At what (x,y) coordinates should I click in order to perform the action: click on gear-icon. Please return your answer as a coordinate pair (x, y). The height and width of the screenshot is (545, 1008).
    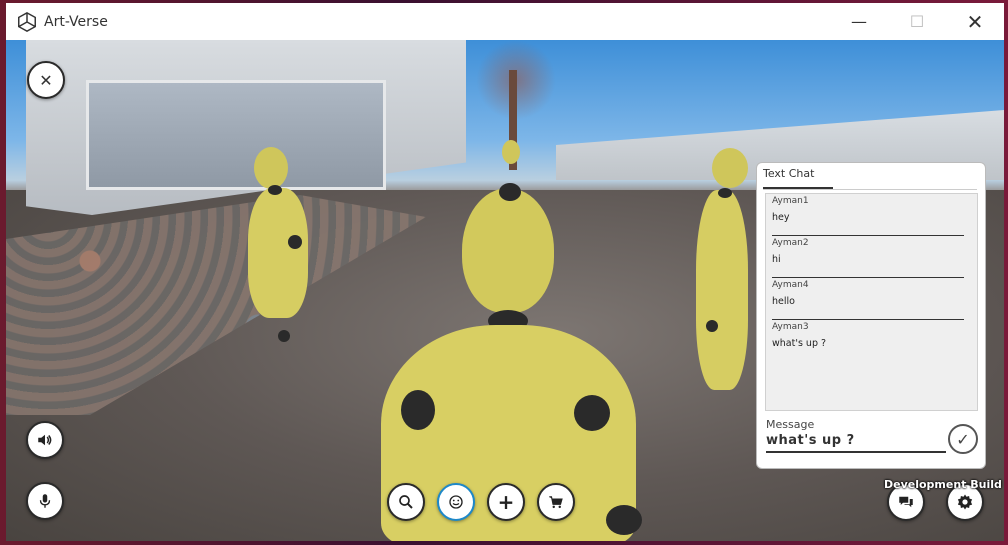
    Looking at the image, I should click on (965, 502).